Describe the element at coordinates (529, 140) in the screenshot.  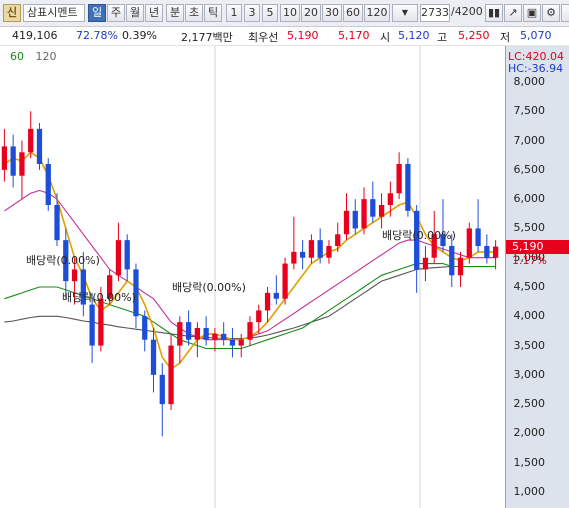
I see `y-tick-label: 7,000` at that location.